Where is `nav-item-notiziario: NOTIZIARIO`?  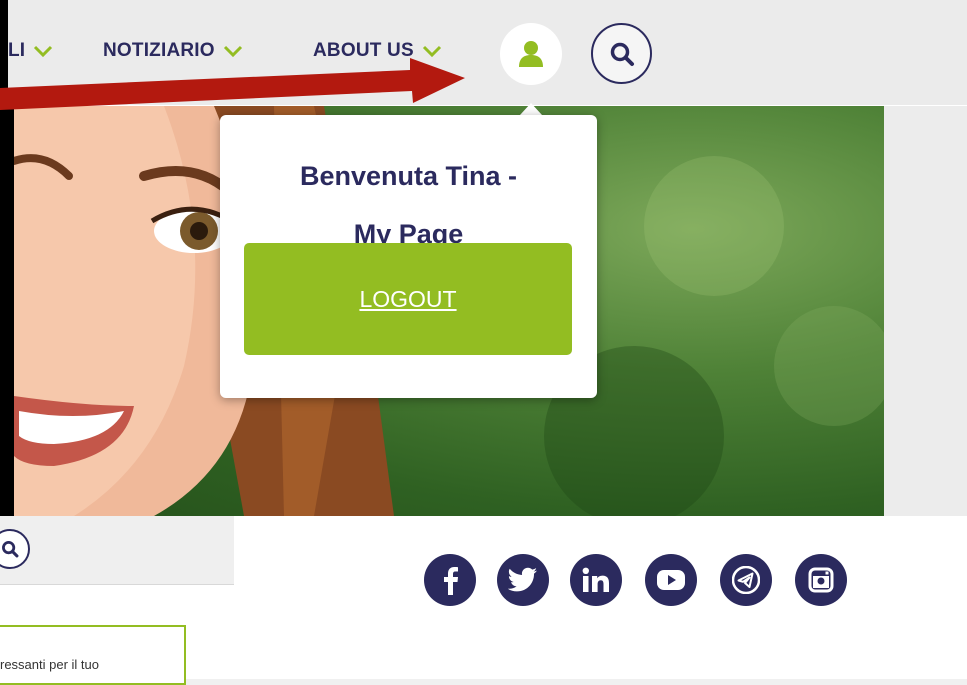 nav-item-notiziario: NOTIZIARIO is located at coordinates (173, 51).